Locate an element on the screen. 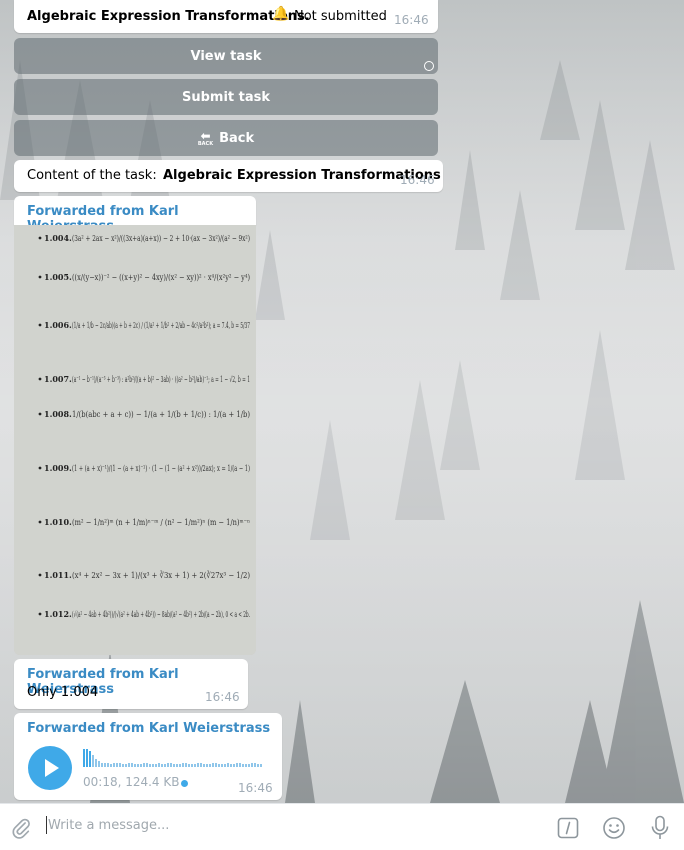  message-text: Only 1.004 is located at coordinates (63, 692).